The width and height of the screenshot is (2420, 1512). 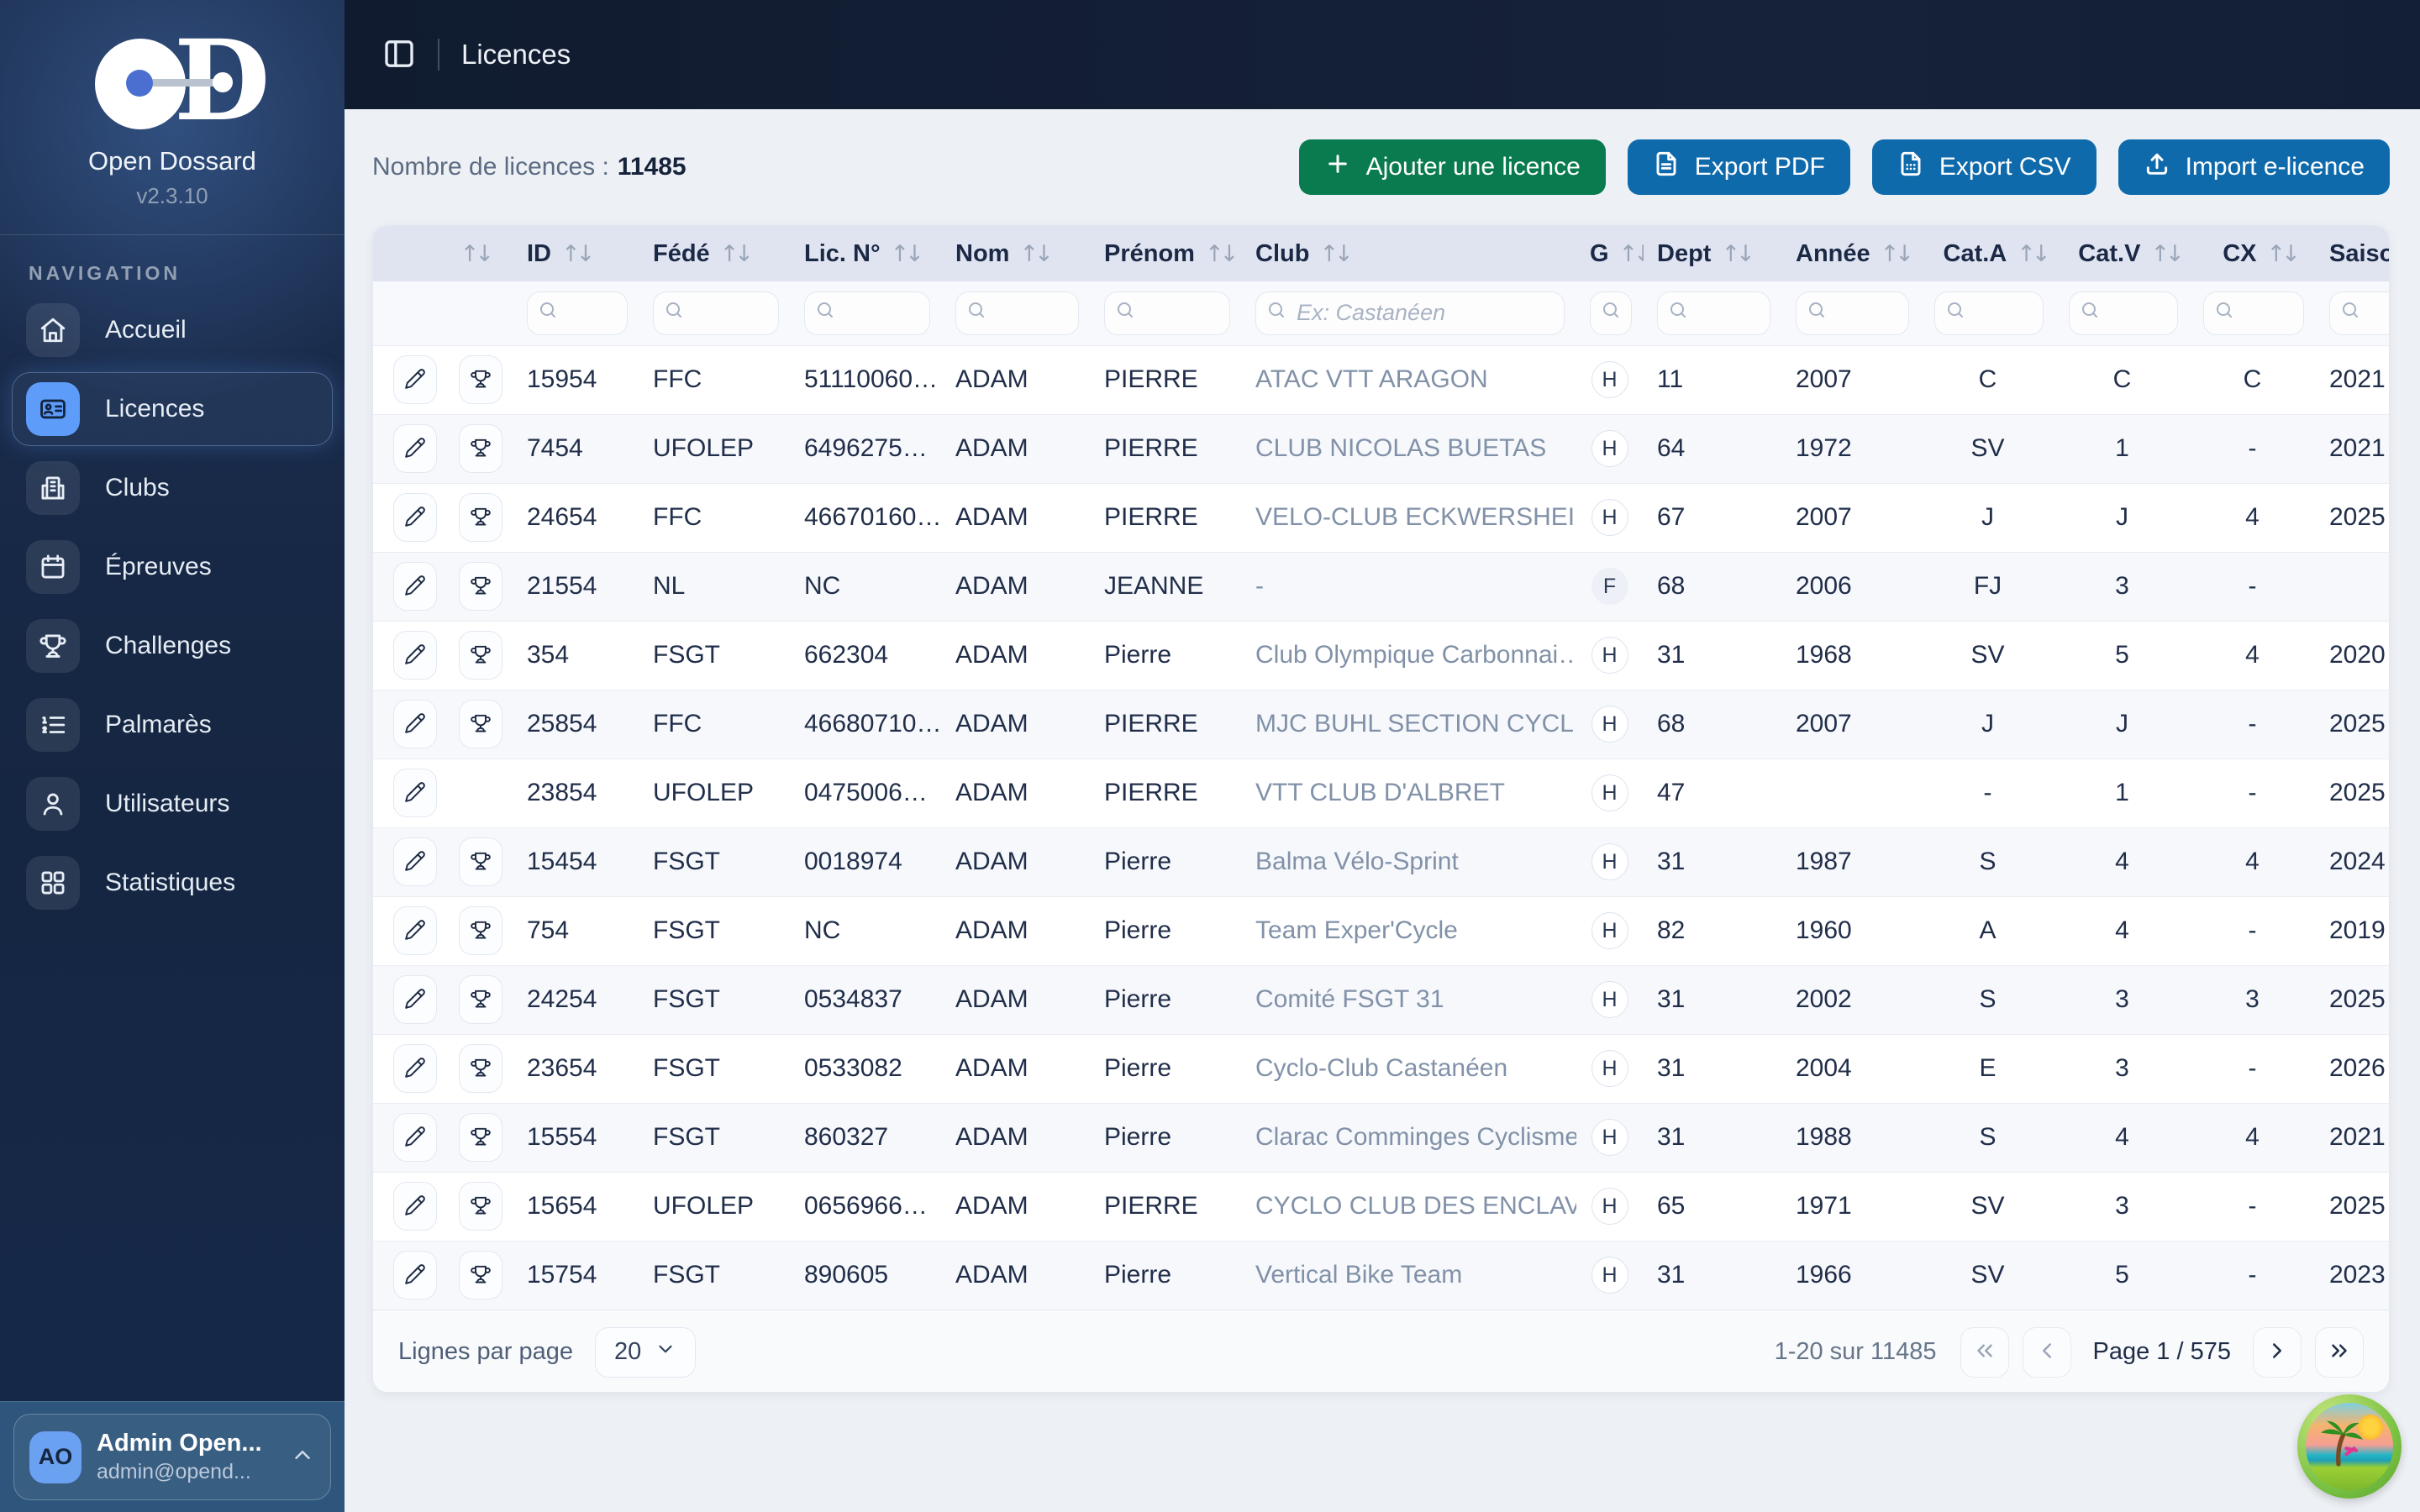 I want to click on export-pdf-button: Export PDF, so click(x=1739, y=167).